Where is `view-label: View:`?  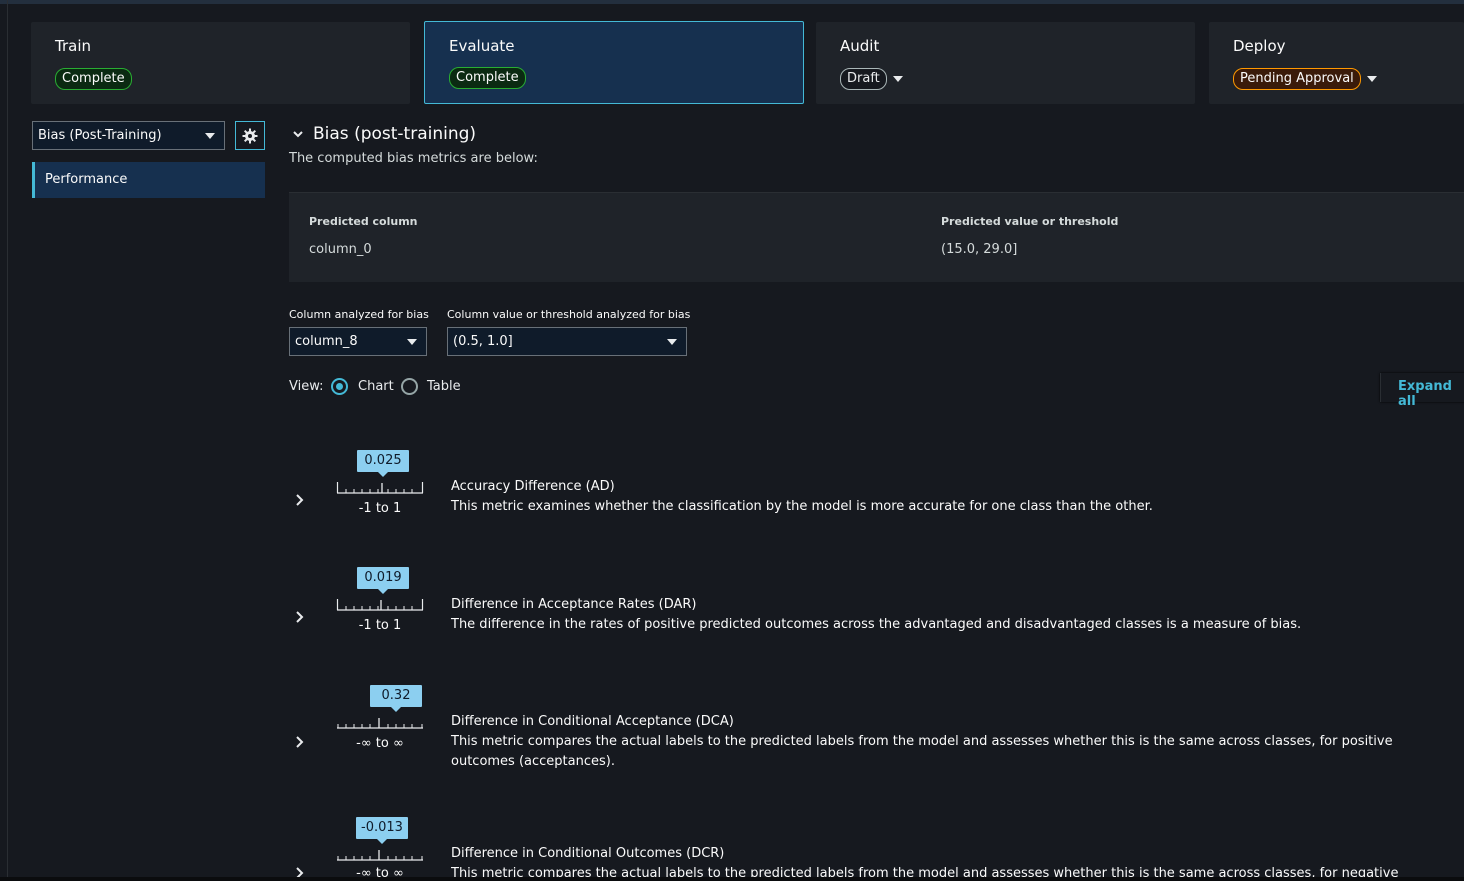 view-label: View: is located at coordinates (306, 386).